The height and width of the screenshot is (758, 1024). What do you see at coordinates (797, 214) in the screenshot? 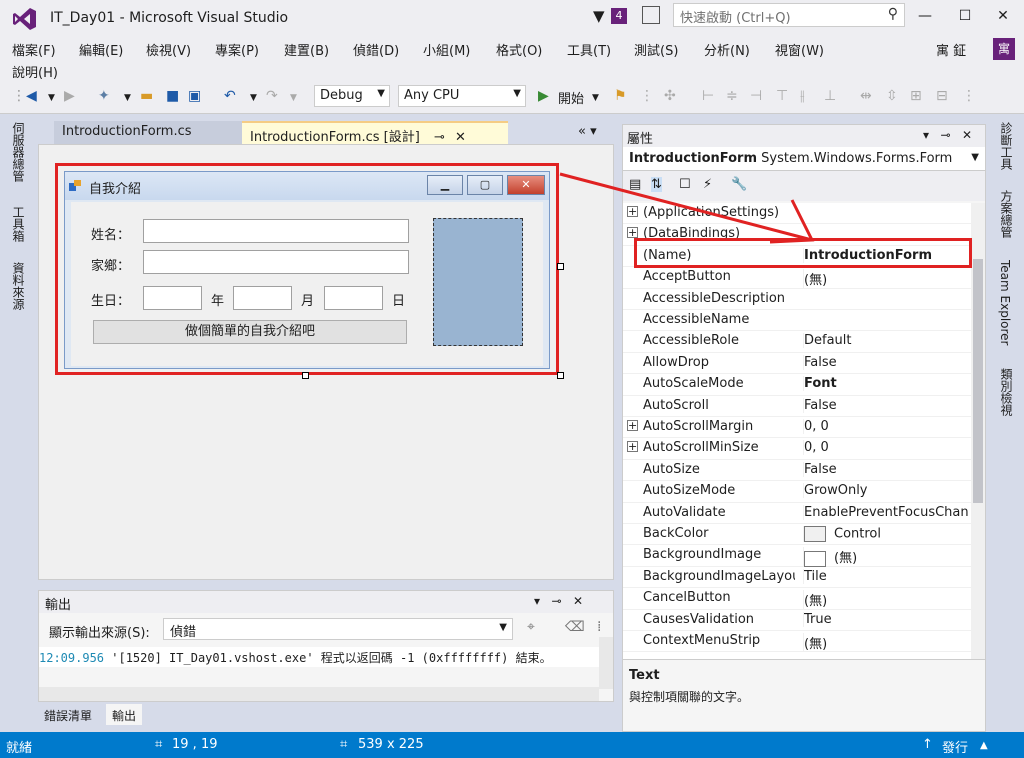
I see `property-row: + (ApplicationSettings)` at bounding box center [797, 214].